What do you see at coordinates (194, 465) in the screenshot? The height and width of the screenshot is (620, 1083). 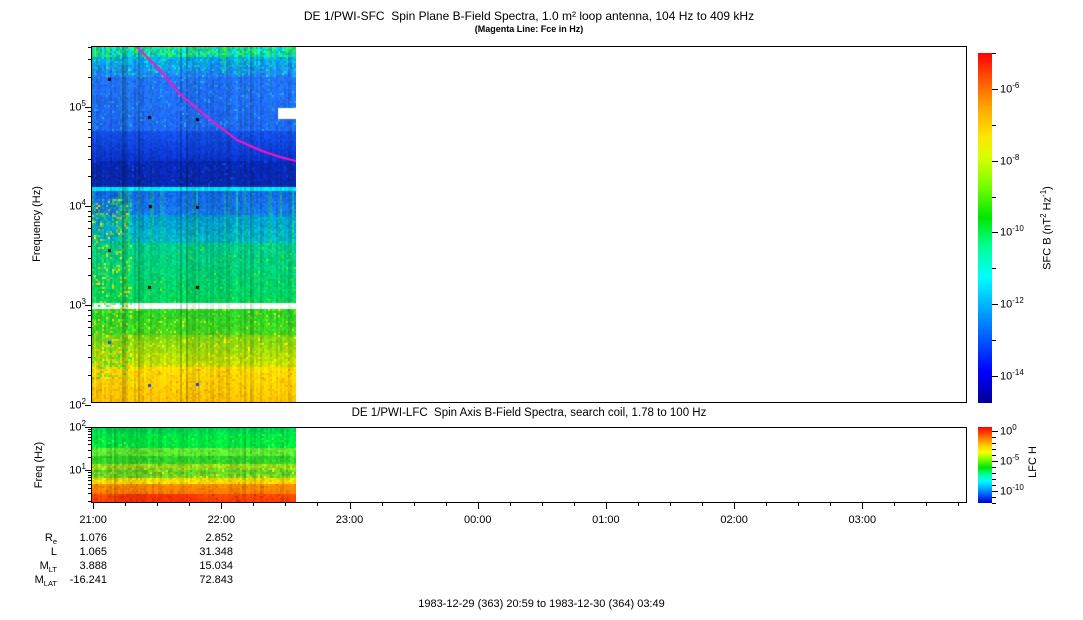 I see `lfc-spectrogram-canvas` at bounding box center [194, 465].